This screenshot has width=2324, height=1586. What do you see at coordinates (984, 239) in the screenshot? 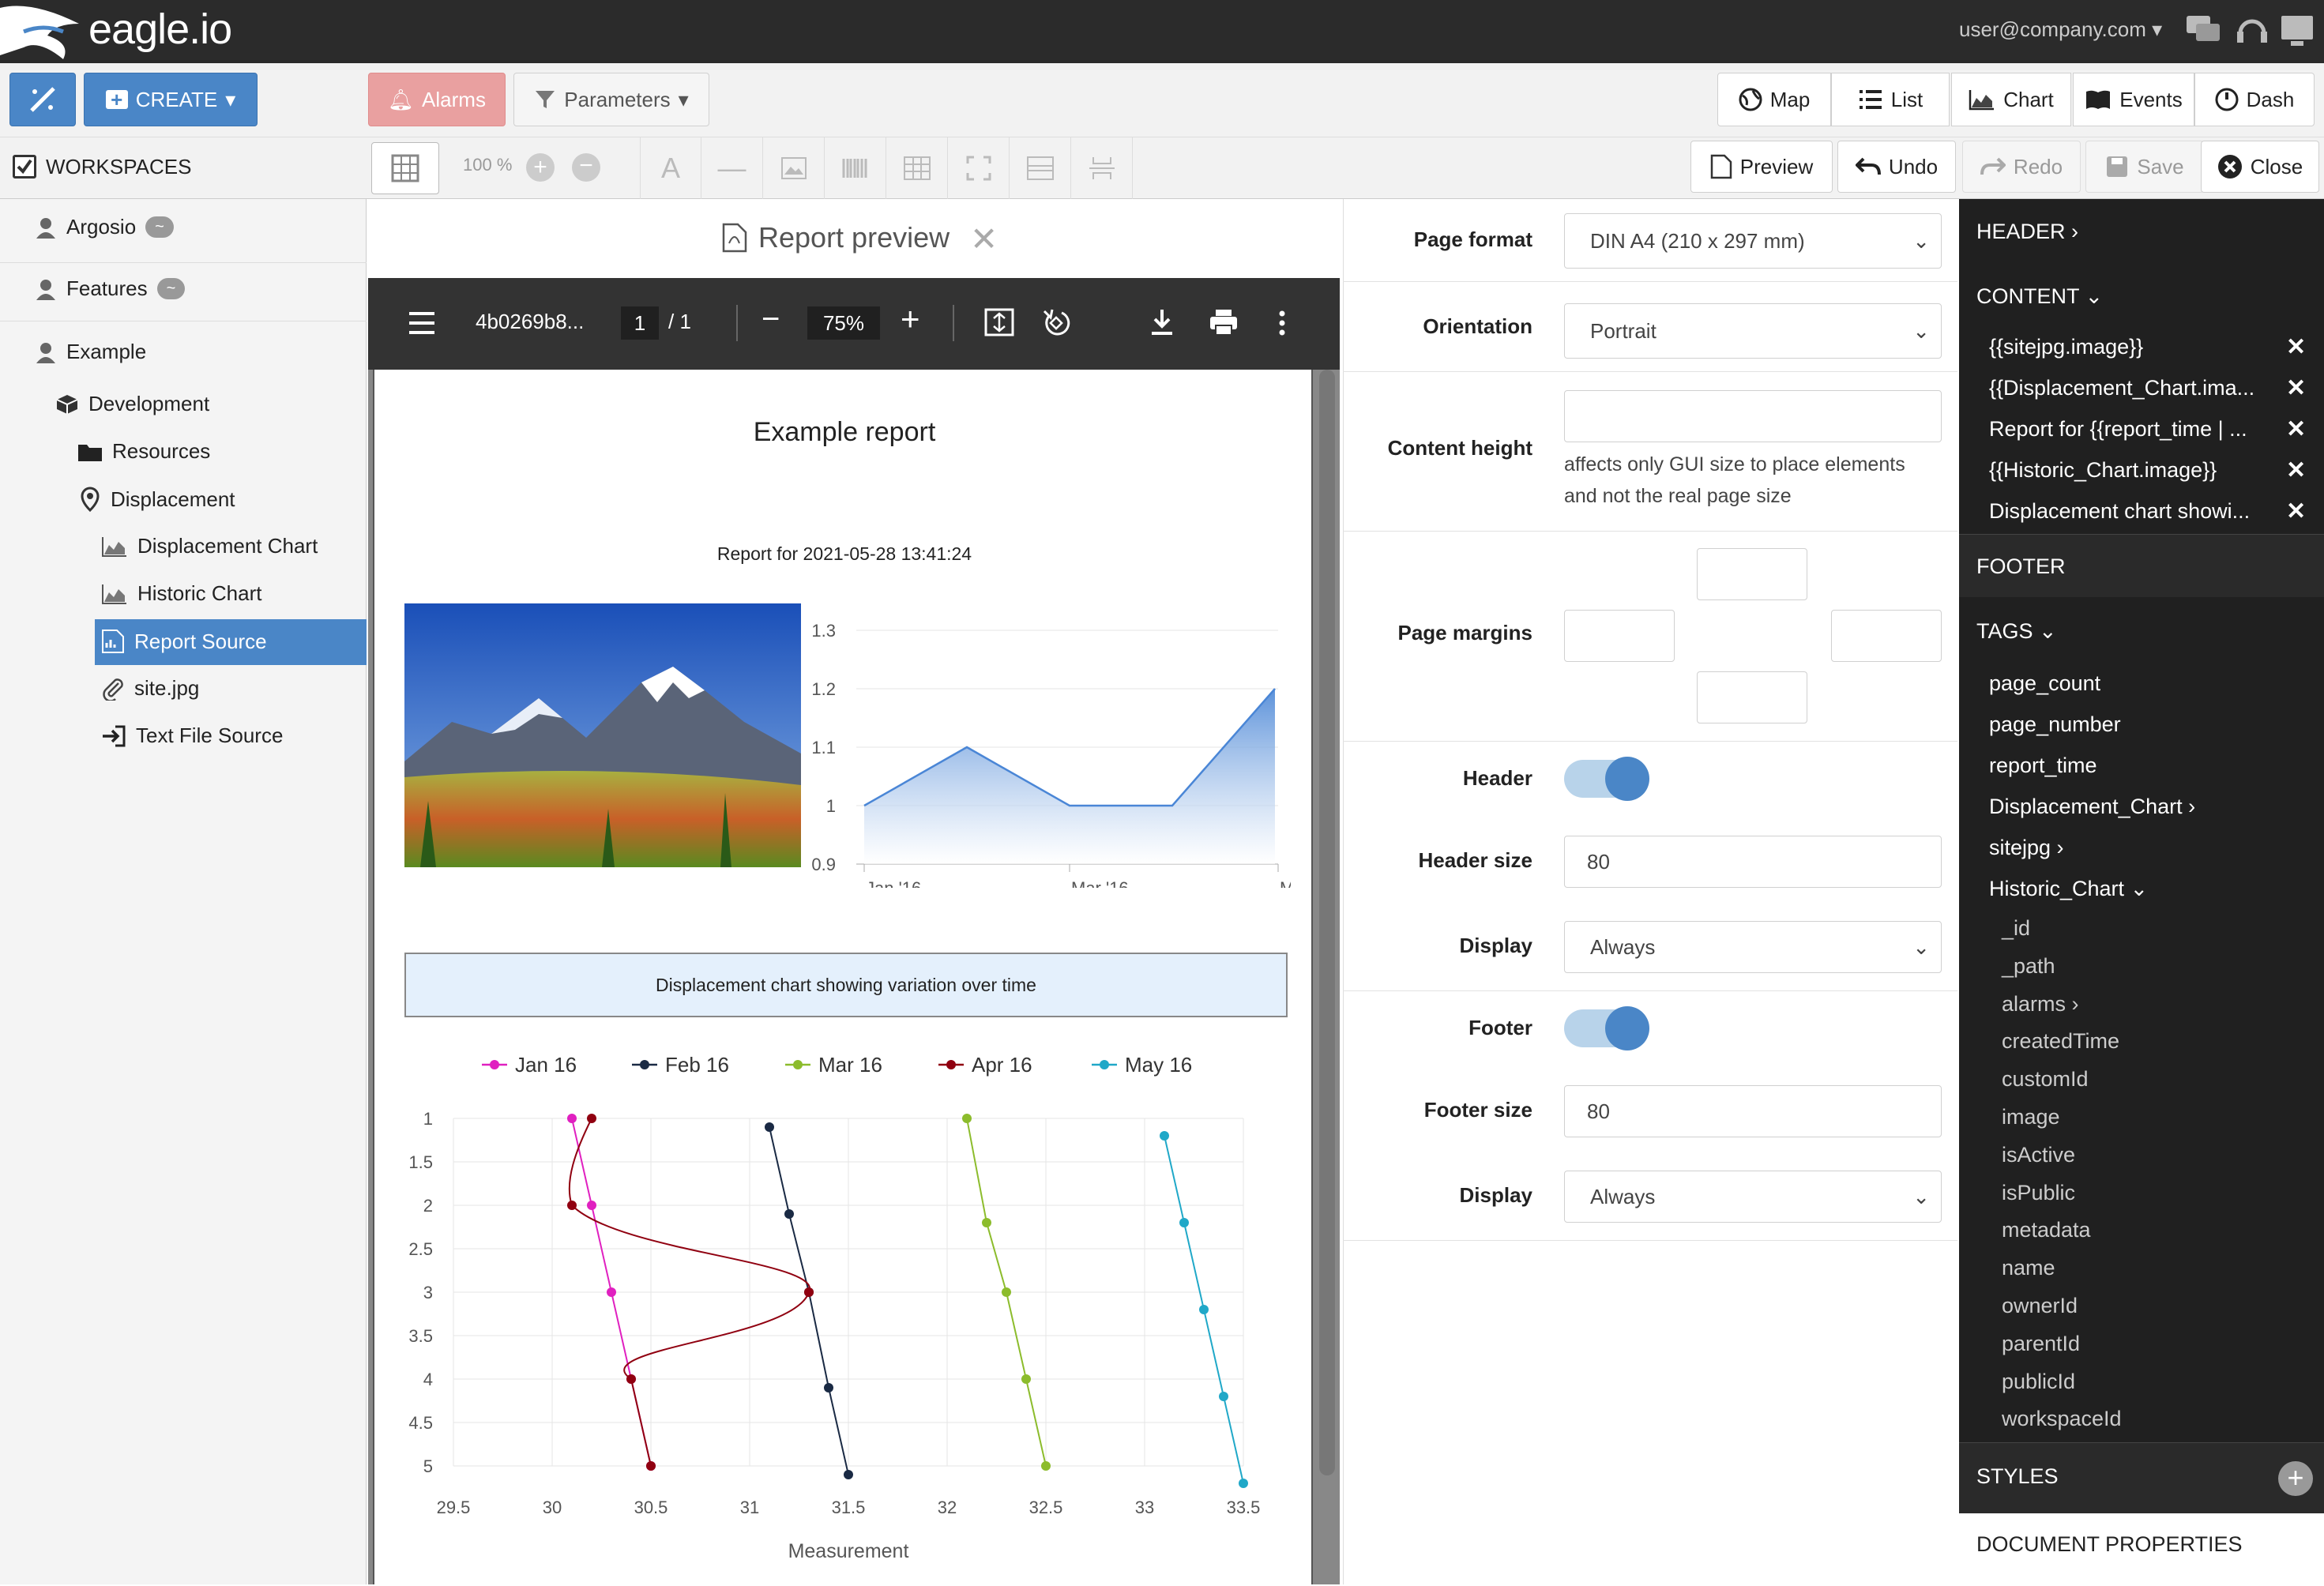
I see `close-preview-icon: ✕` at bounding box center [984, 239].